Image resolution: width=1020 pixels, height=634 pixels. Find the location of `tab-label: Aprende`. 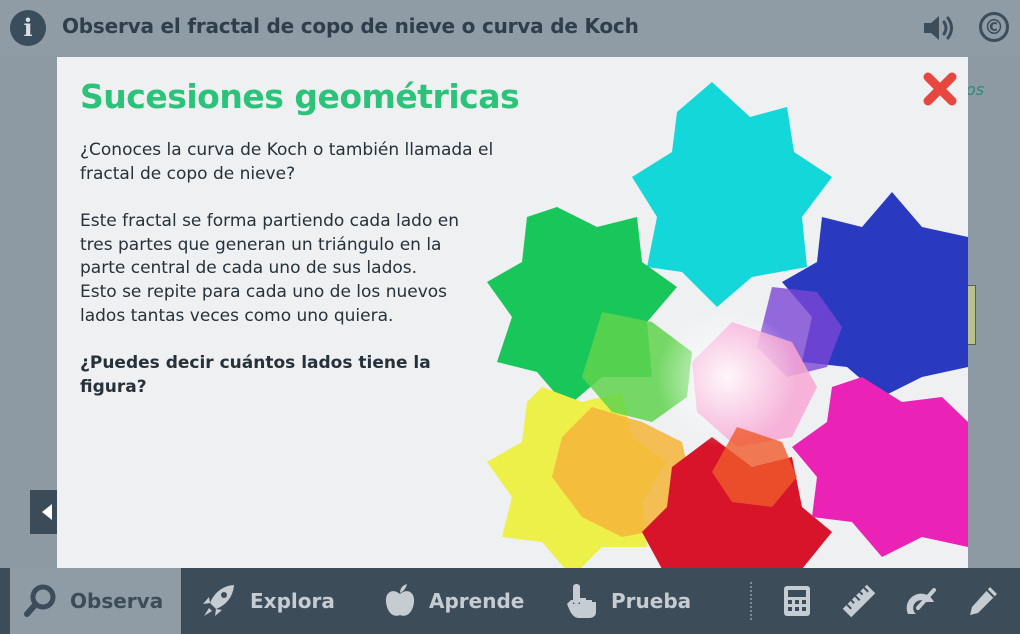

tab-label: Aprende is located at coordinates (477, 601).